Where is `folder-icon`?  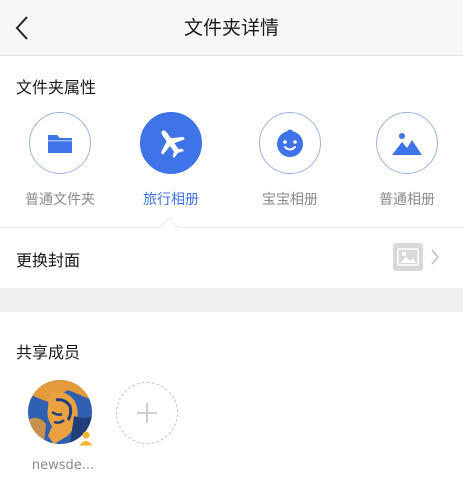
folder-icon is located at coordinates (60, 144).